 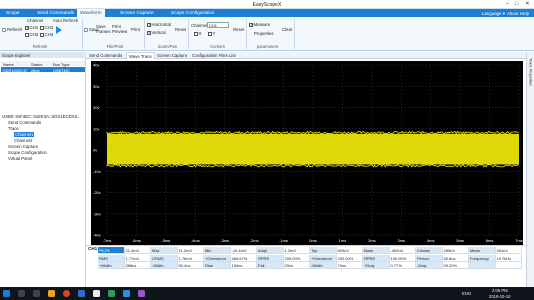 What do you see at coordinates (402, 250) in the screenshot?
I see `measure-value: -400uV` at bounding box center [402, 250].